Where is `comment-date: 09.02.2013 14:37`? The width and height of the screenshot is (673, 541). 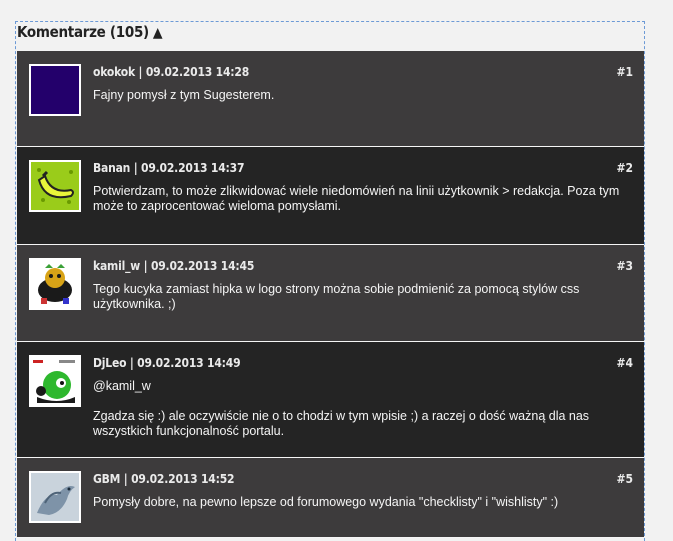 comment-date: 09.02.2013 14:37 is located at coordinates (193, 168).